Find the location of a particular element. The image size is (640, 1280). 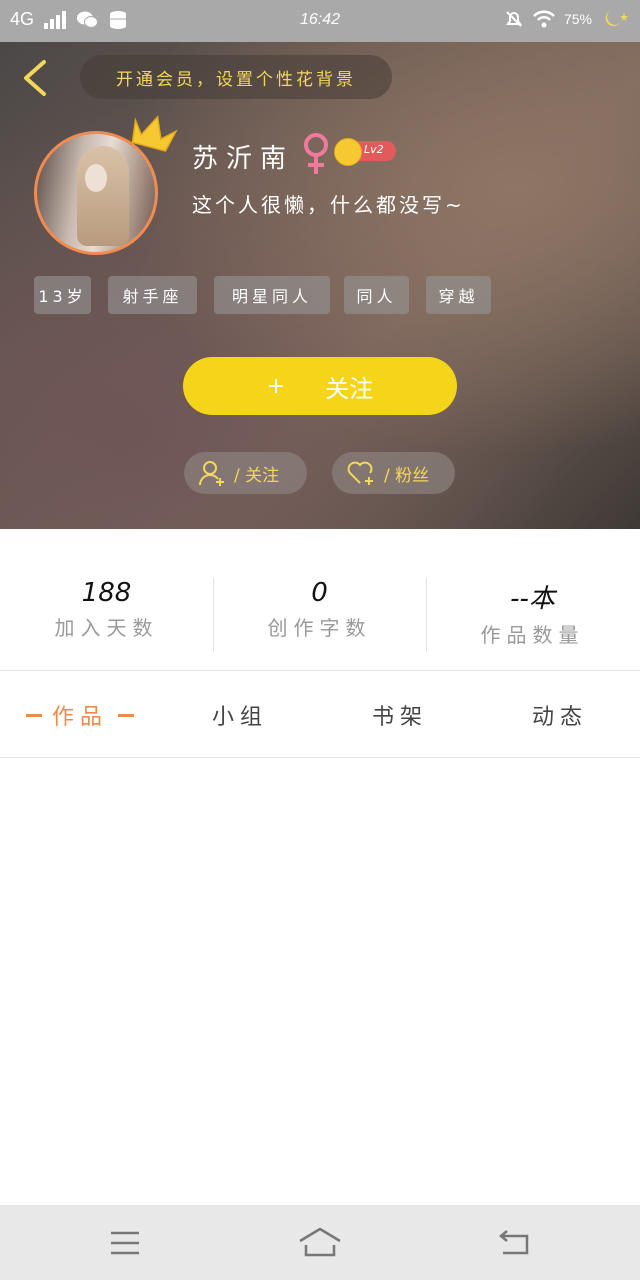

moon-star-icon is located at coordinates (616, 19).